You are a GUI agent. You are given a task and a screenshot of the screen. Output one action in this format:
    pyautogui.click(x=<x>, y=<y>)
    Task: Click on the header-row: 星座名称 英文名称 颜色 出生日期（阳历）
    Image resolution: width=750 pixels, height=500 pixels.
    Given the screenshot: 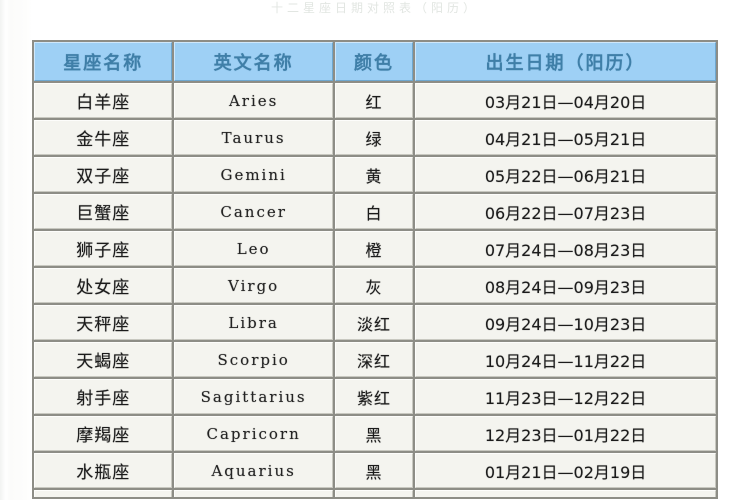 What is the action you would take?
    pyautogui.click(x=375, y=61)
    